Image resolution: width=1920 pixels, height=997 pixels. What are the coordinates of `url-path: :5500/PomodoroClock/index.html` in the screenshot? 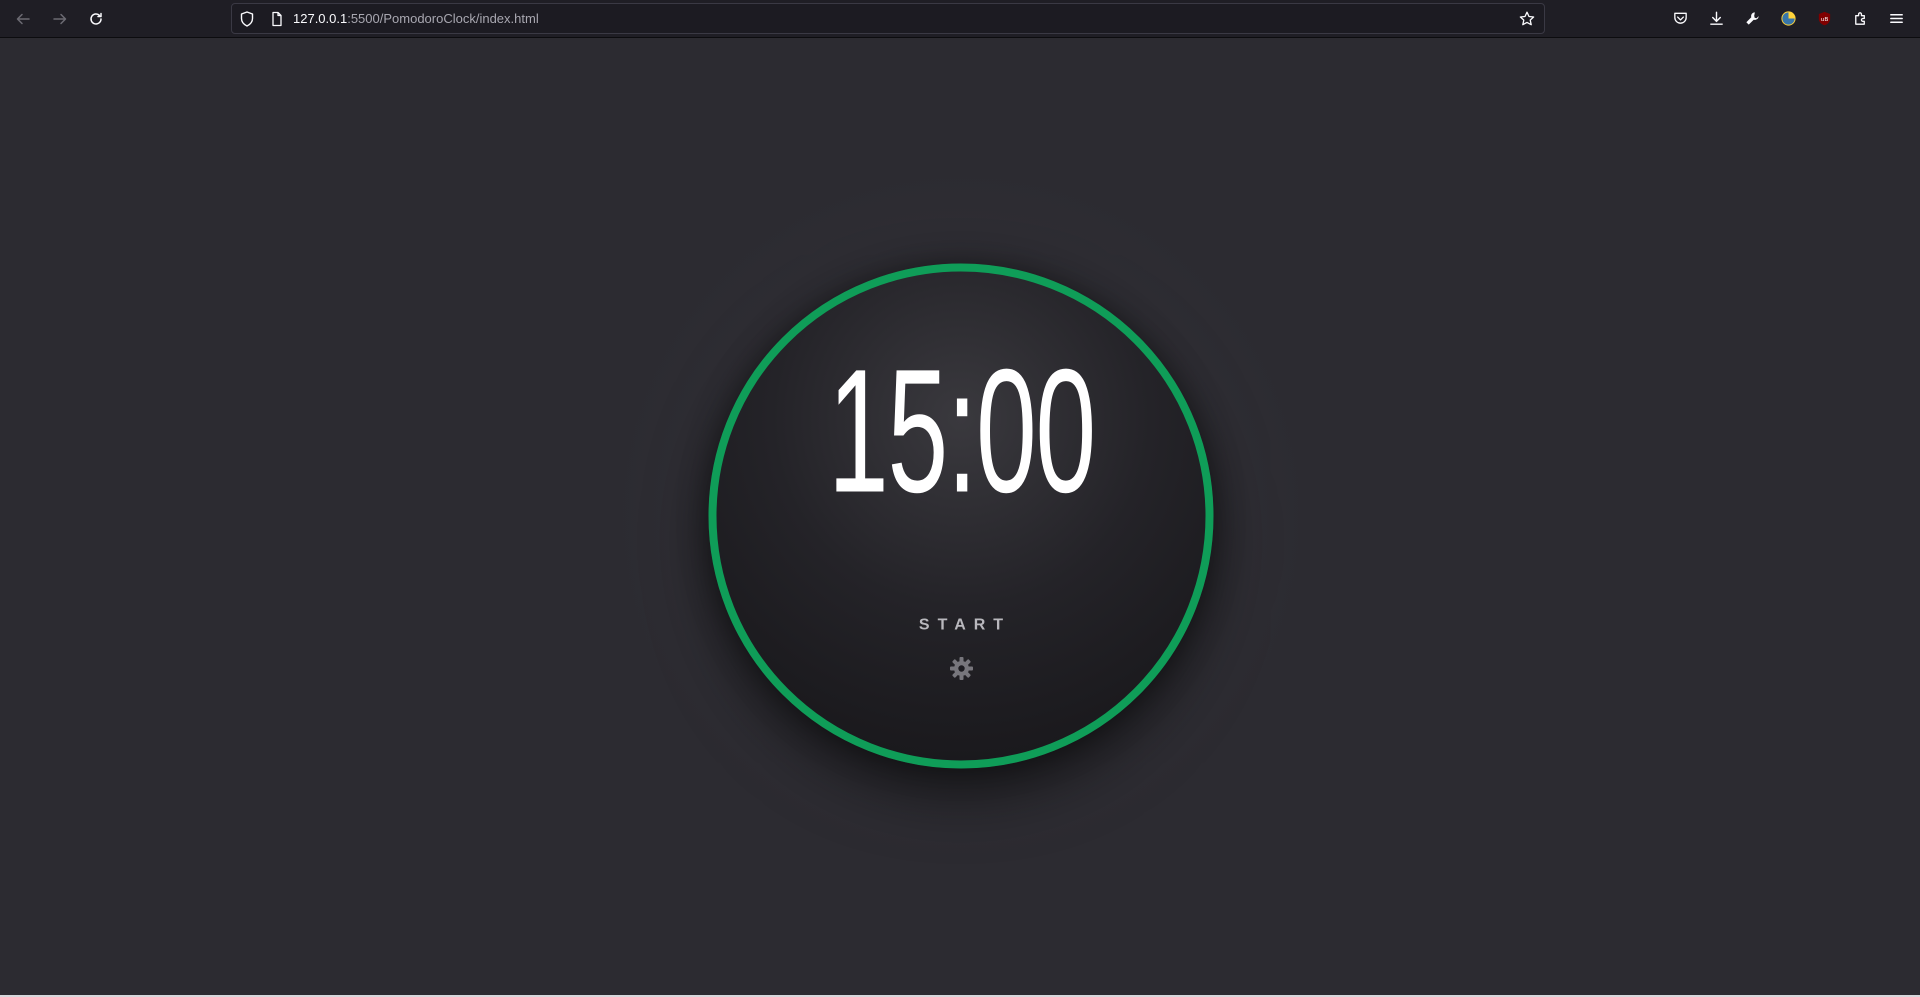 It's located at (443, 18).